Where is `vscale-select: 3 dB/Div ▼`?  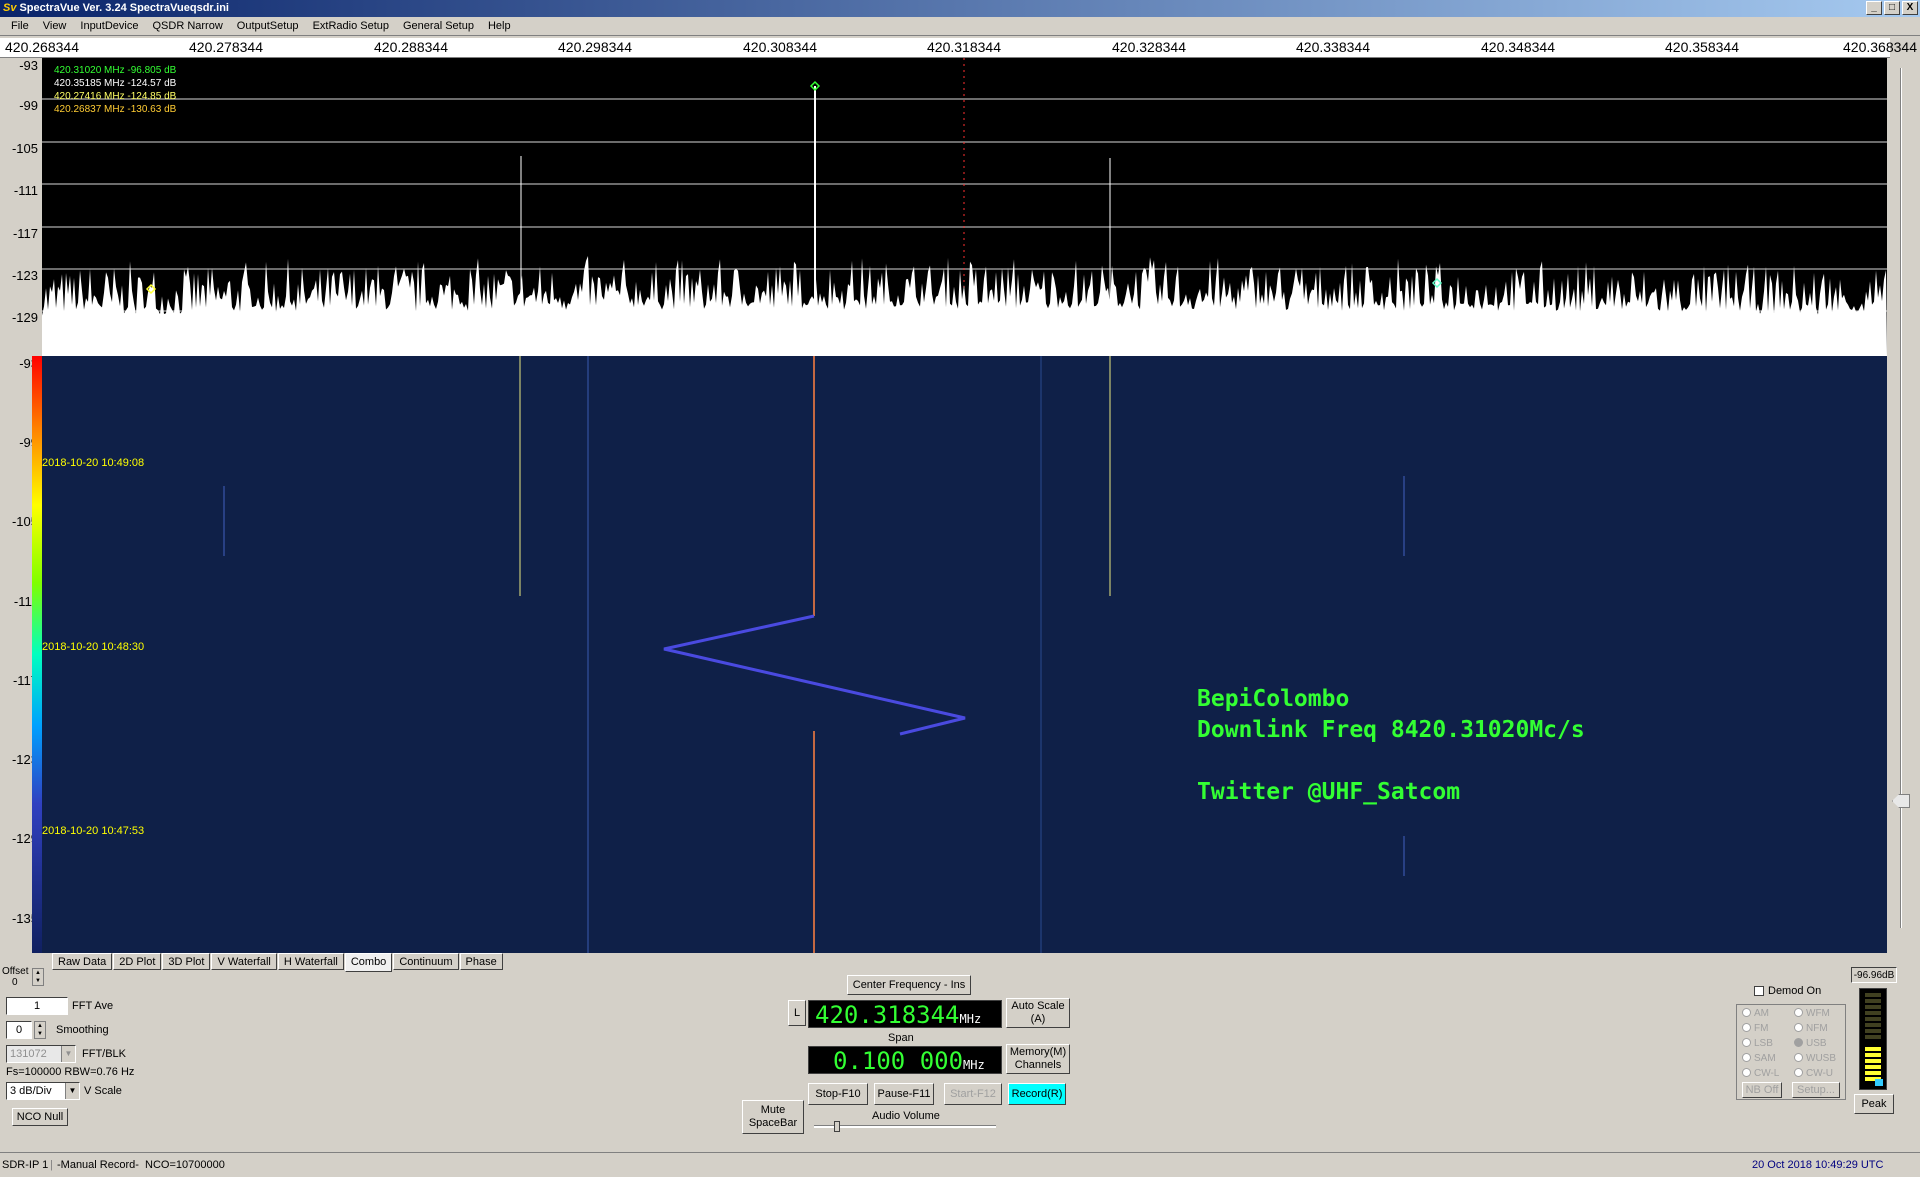 vscale-select: 3 dB/Div ▼ is located at coordinates (43, 1091).